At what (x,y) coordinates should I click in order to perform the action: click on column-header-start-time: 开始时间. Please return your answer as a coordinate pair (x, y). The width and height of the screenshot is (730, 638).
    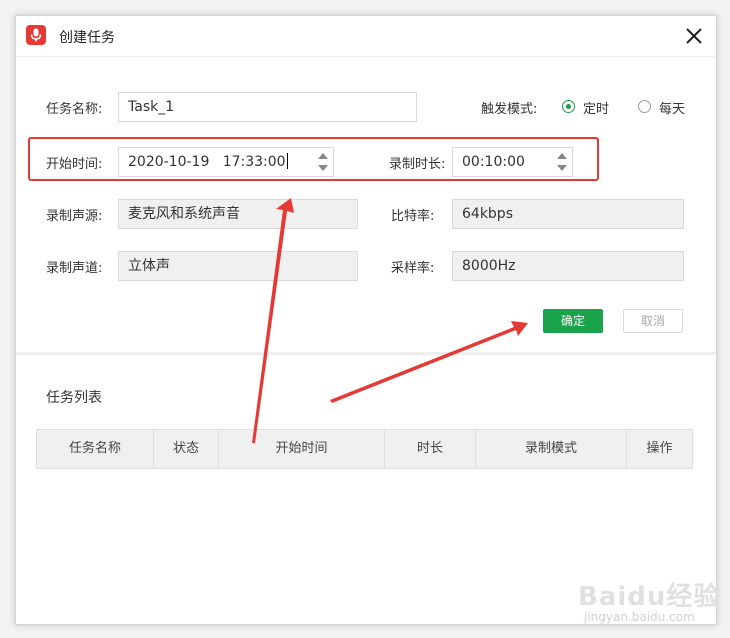
    Looking at the image, I should click on (302, 449).